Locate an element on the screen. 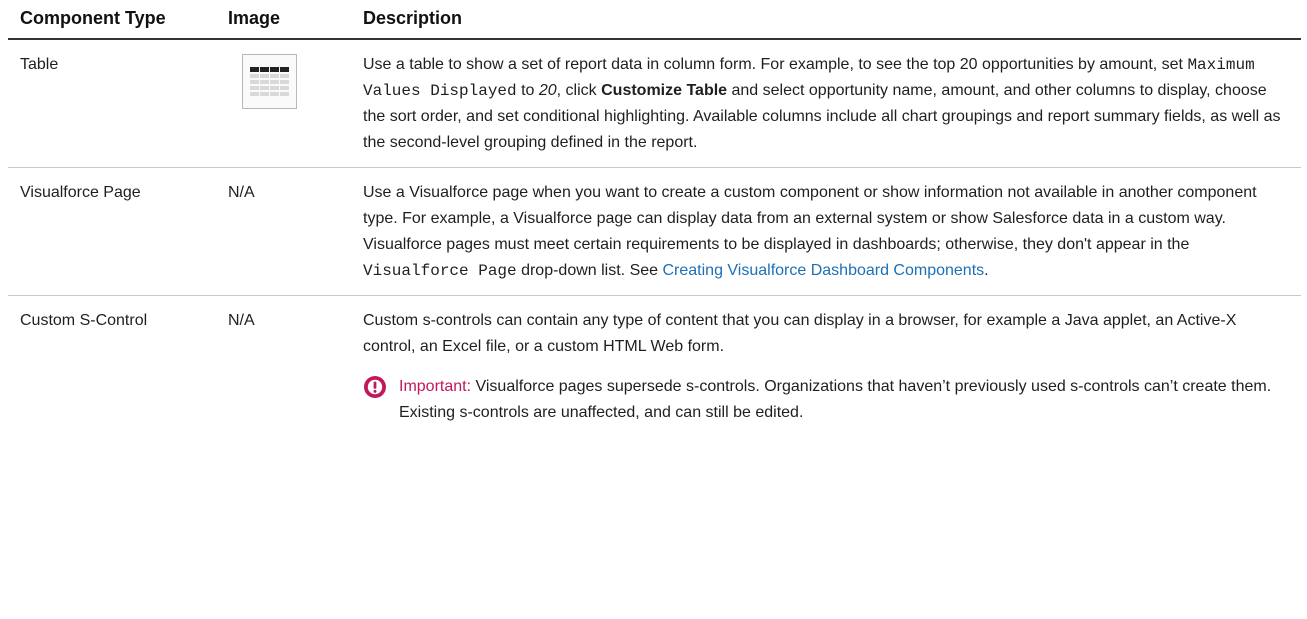 The height and width of the screenshot is (619, 1307). cell-image is located at coordinates (283, 103).